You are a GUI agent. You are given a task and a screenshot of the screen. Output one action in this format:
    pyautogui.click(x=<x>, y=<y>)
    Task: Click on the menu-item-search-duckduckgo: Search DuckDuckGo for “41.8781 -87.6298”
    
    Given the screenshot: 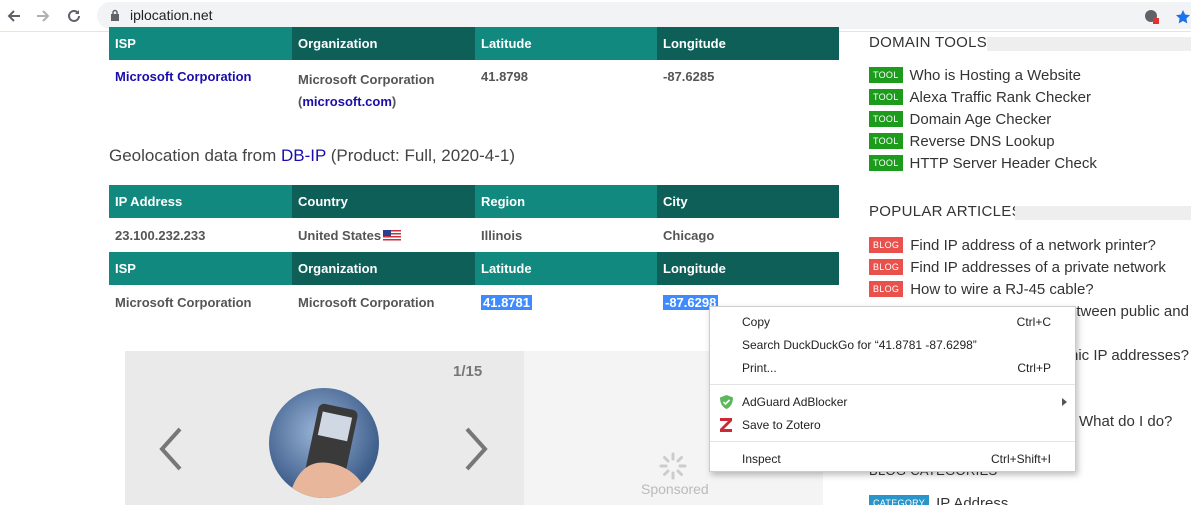 What is the action you would take?
    pyautogui.click(x=892, y=345)
    